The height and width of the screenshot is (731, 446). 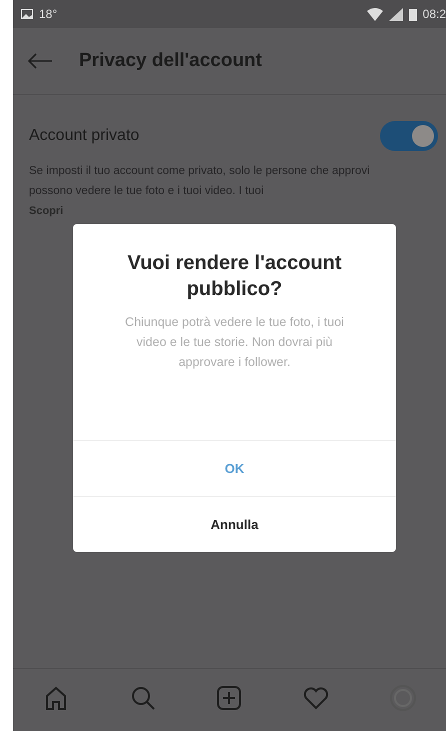 I want to click on image-icon, so click(x=27, y=14).